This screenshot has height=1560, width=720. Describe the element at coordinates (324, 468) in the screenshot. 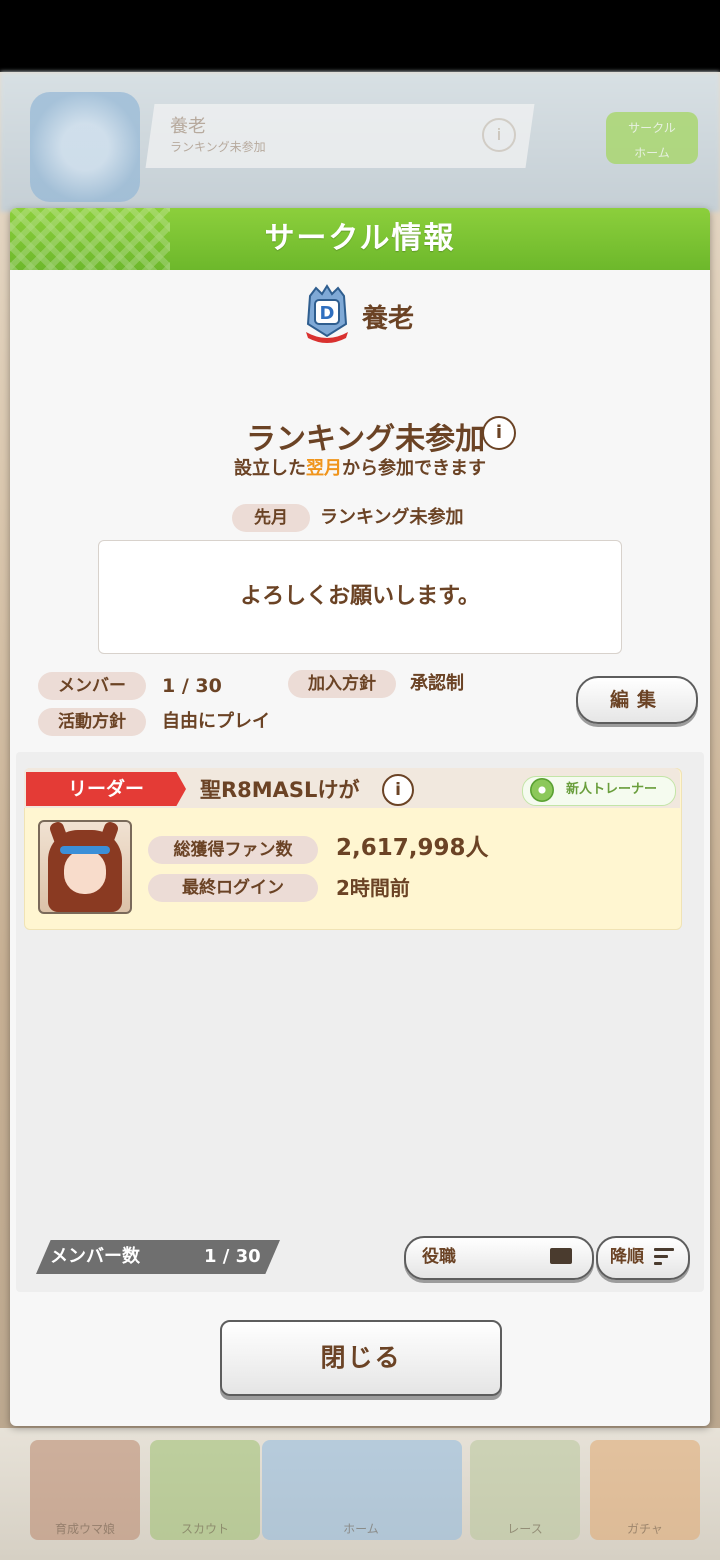

I see `ranking-note-highlight: 翌月` at that location.